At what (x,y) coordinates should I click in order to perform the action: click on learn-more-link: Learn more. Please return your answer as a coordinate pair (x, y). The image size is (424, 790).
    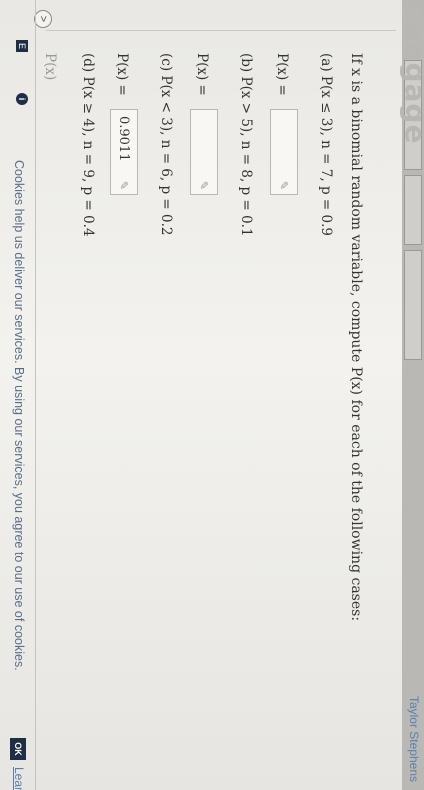
    Looking at the image, I should click on (19, 778).